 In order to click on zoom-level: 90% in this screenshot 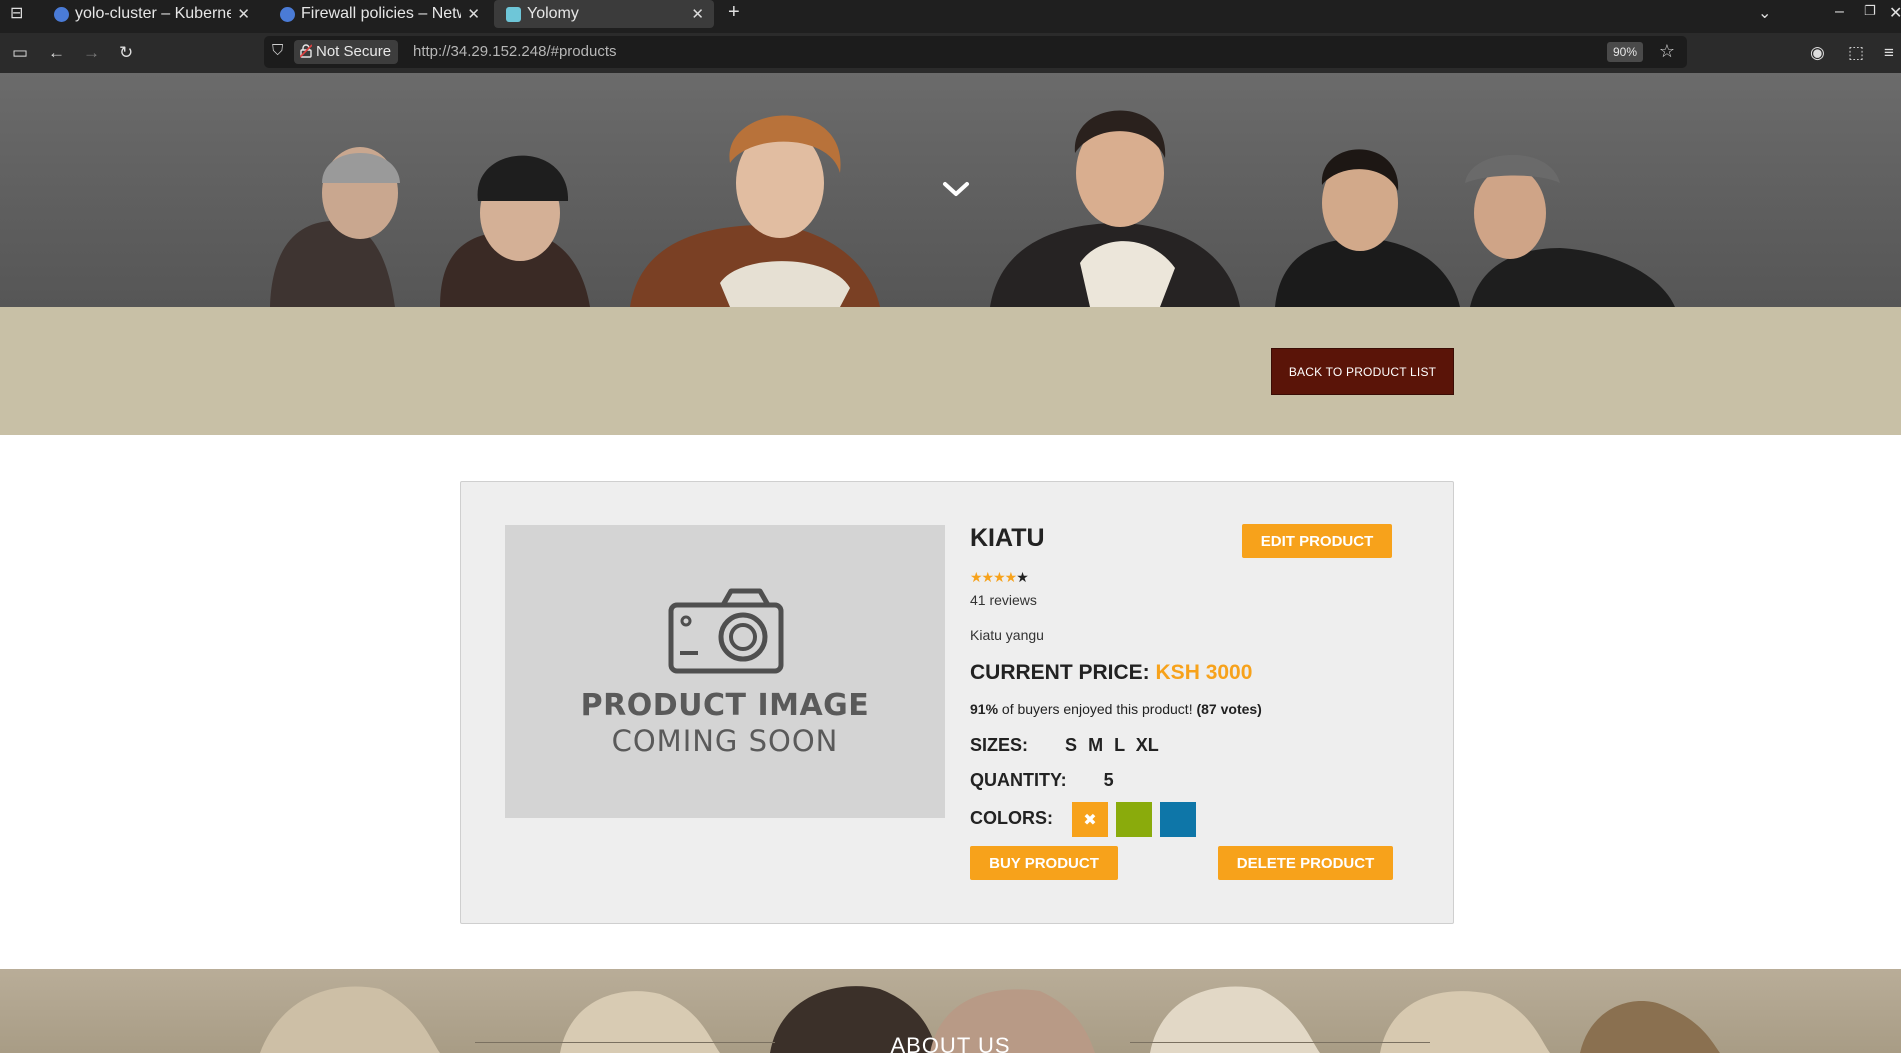, I will do `click(1624, 52)`.